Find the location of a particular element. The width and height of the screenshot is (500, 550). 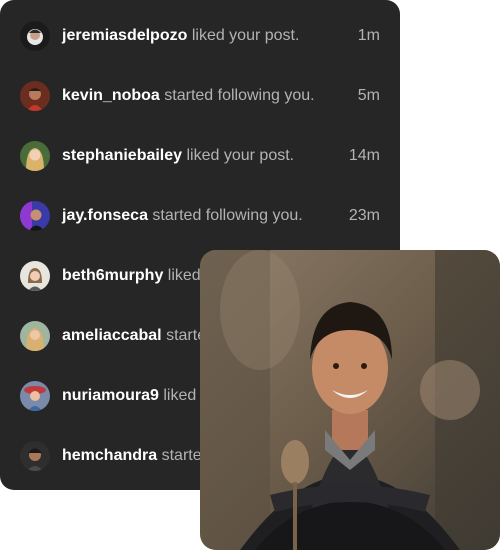

notification-text: jay.fonseca started following you. is located at coordinates (182, 216).